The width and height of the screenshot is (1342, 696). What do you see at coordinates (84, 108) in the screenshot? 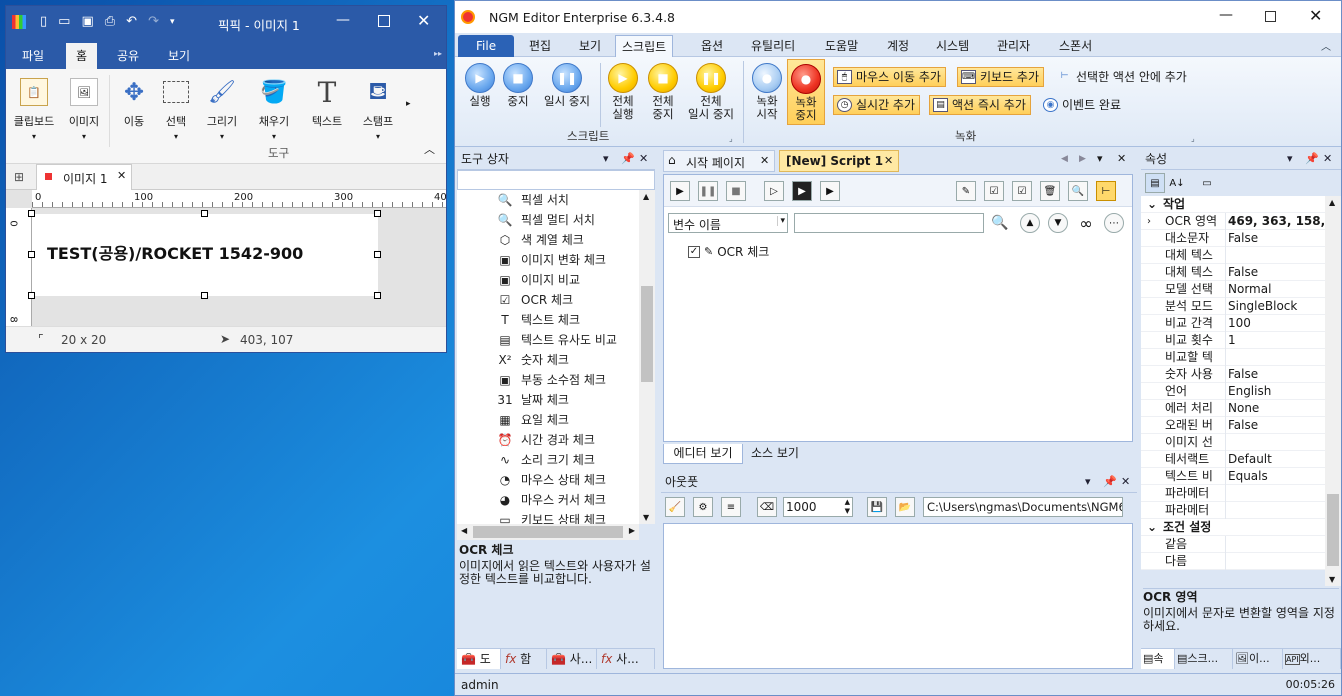
I see `image-button: 🖼 이미지 ▾` at bounding box center [84, 108].